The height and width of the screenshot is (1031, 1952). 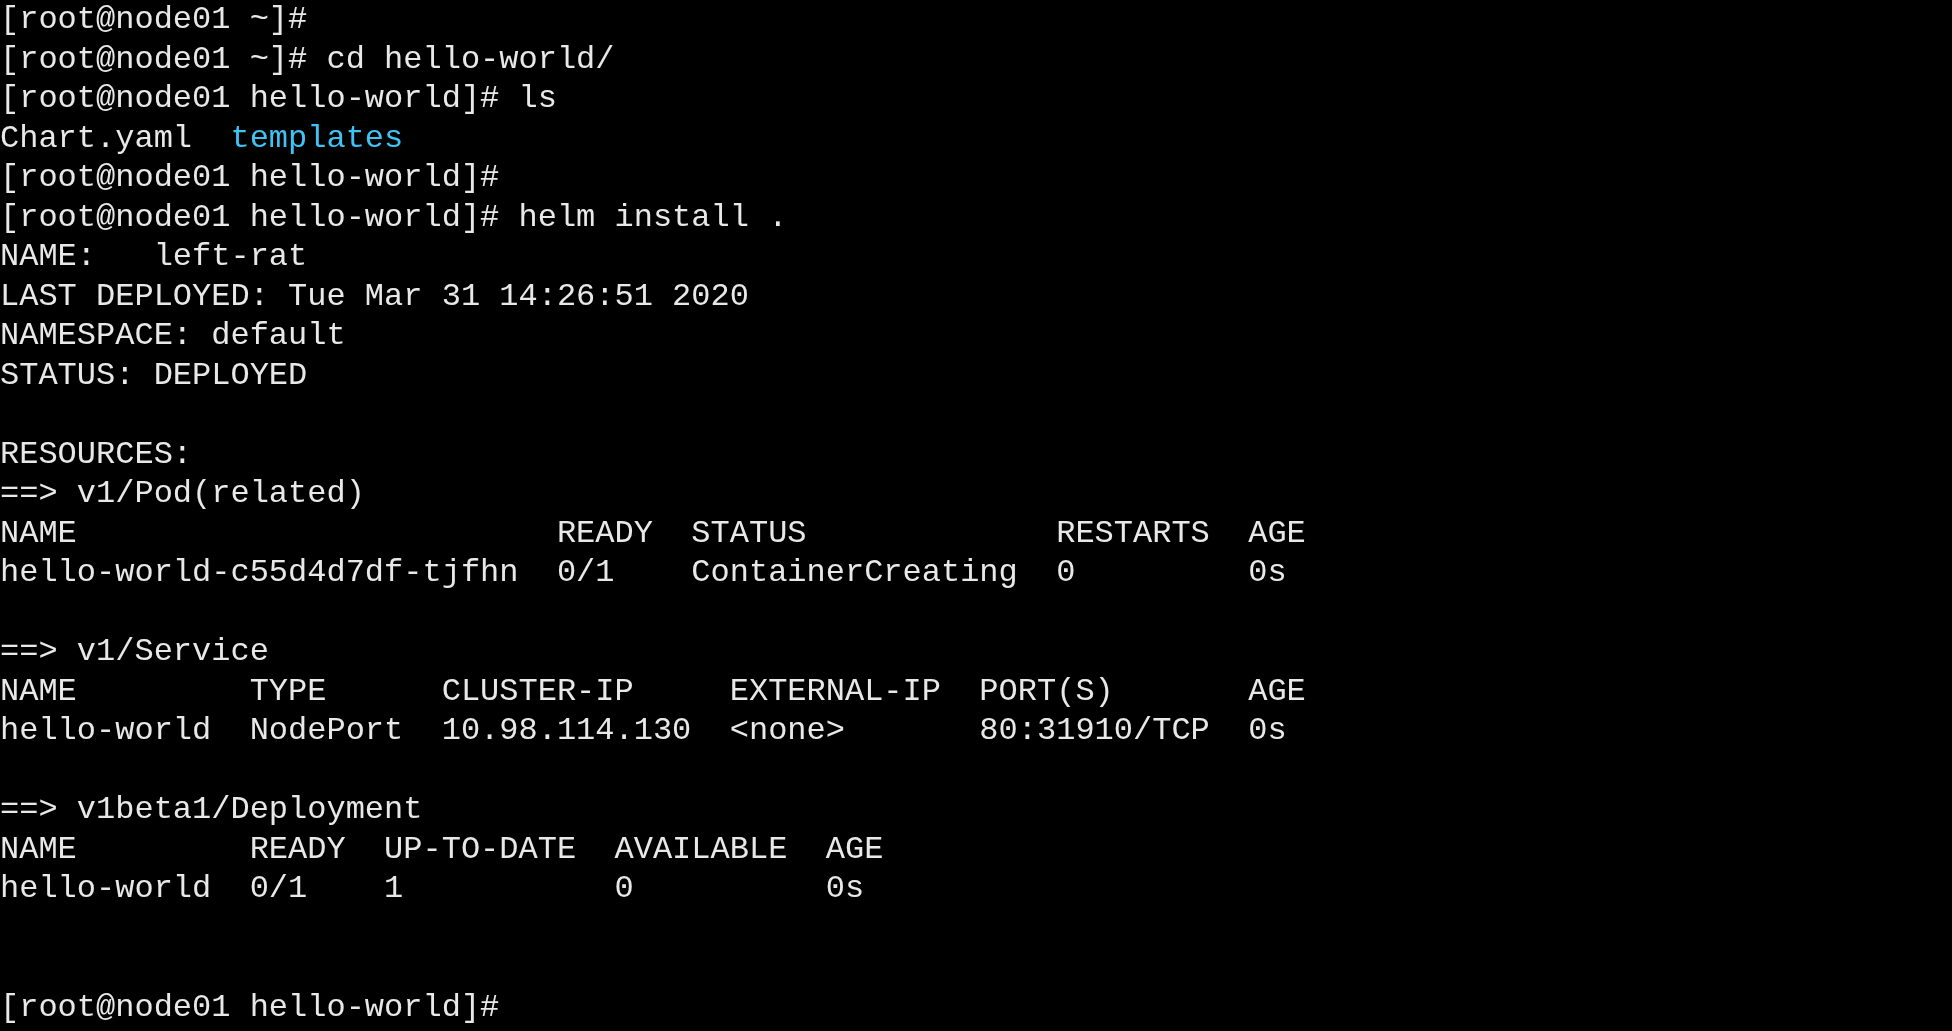 What do you see at coordinates (182, 494) in the screenshot?
I see `terminal-line: ==> v1/Pod(related)` at bounding box center [182, 494].